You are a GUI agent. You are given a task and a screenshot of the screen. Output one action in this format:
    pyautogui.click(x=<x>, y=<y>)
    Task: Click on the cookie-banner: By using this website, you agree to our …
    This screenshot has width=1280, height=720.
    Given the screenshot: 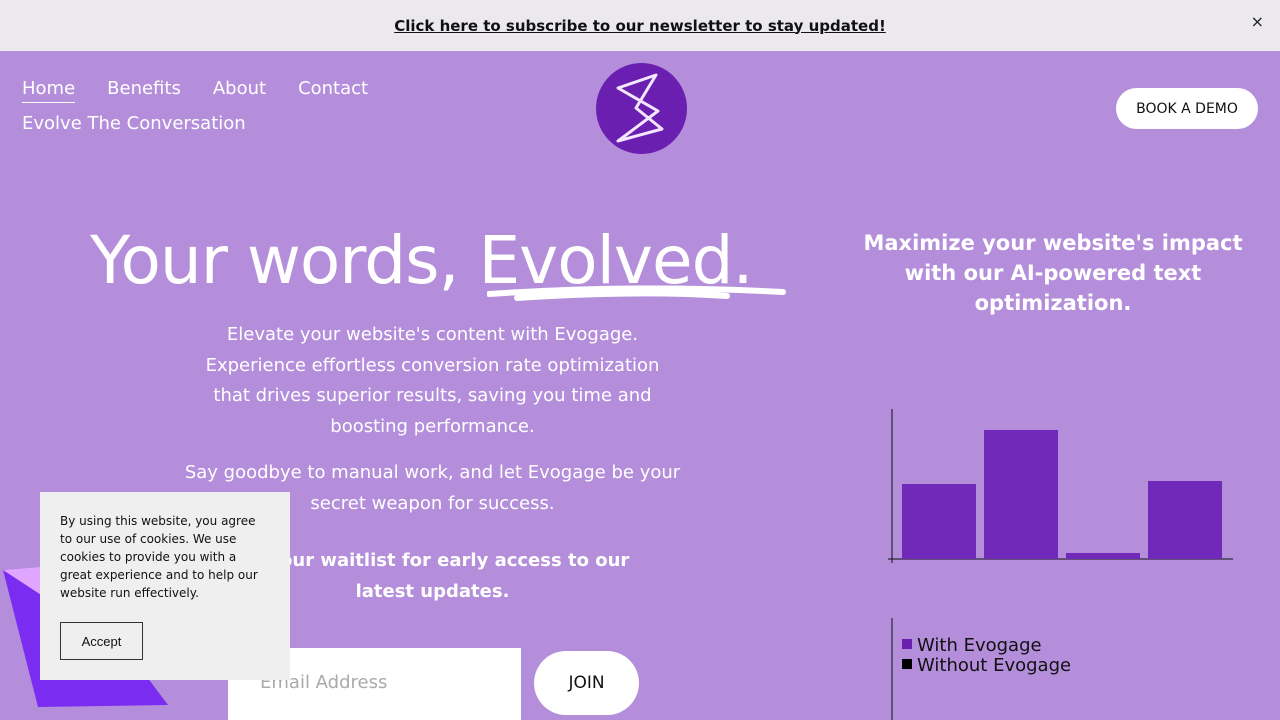 What is the action you would take?
    pyautogui.click(x=165, y=586)
    